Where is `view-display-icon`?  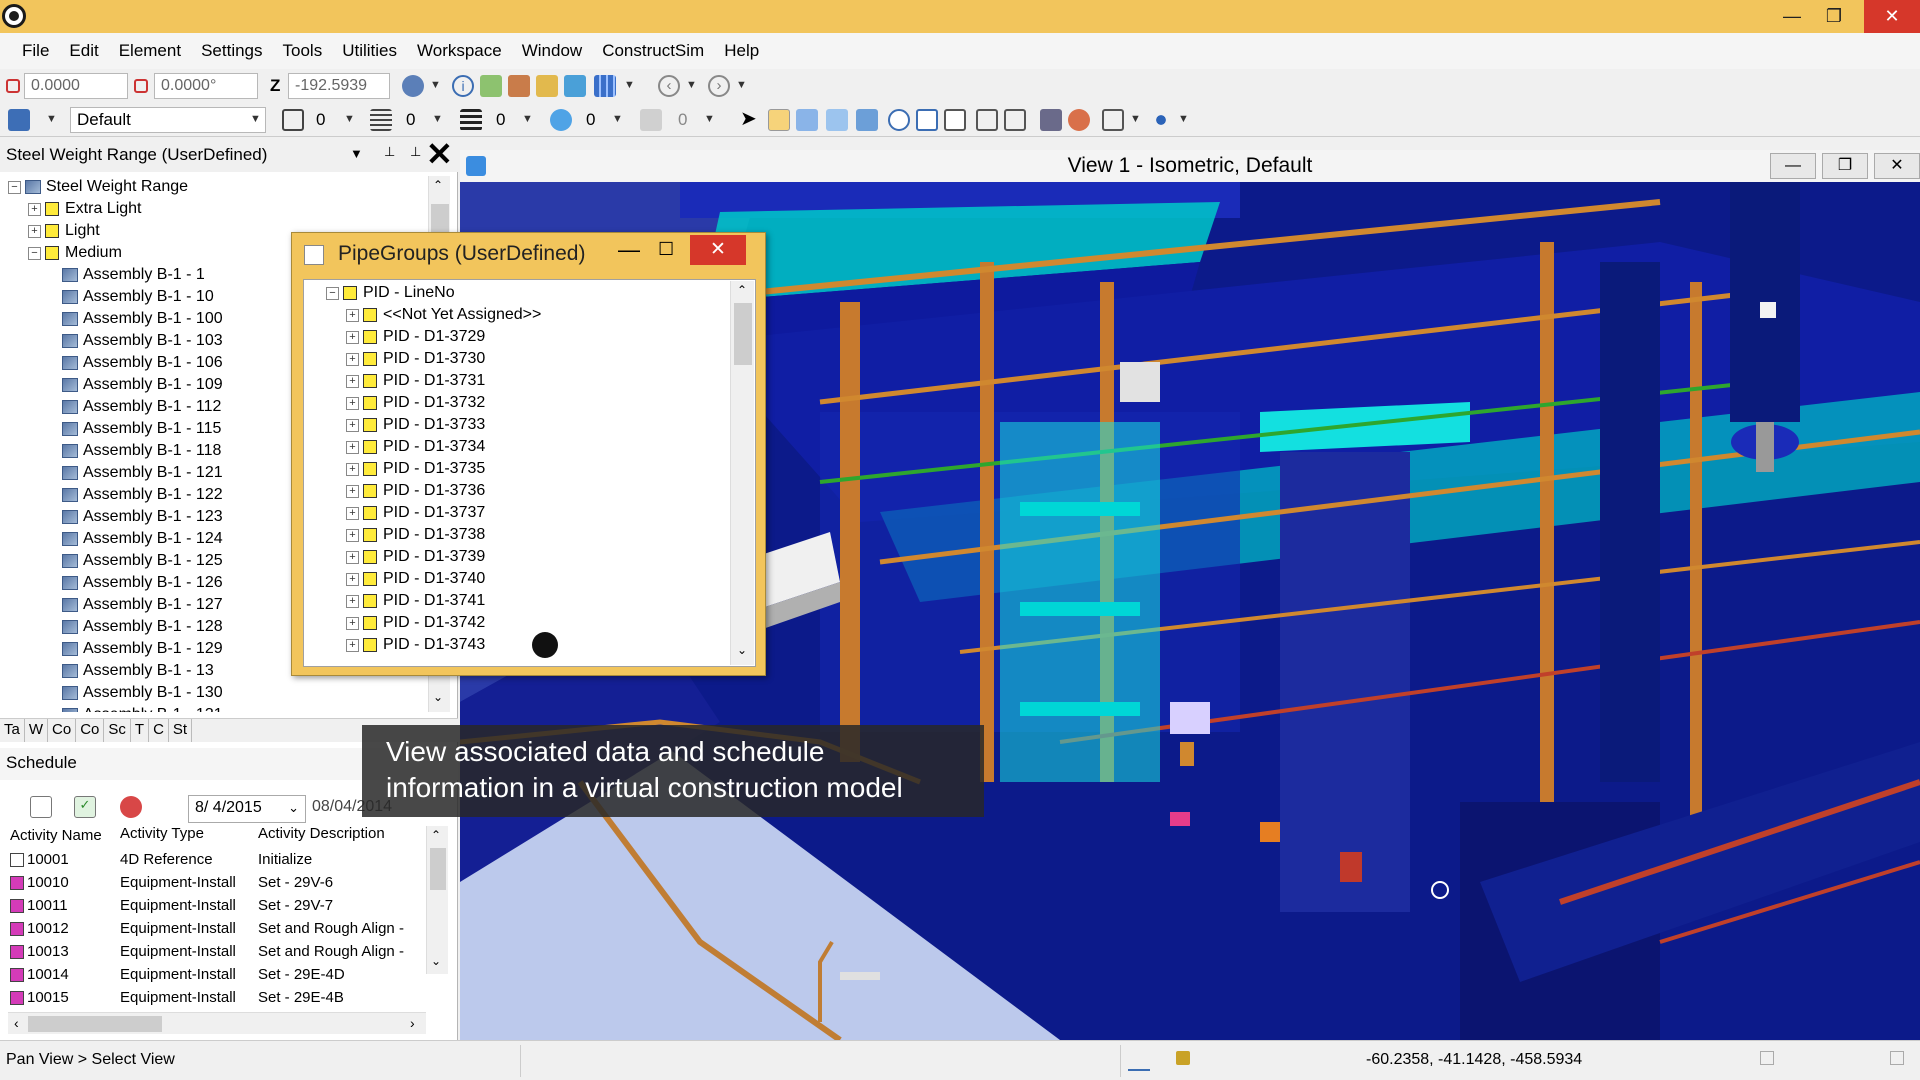
view-display-icon is located at coordinates (1113, 120).